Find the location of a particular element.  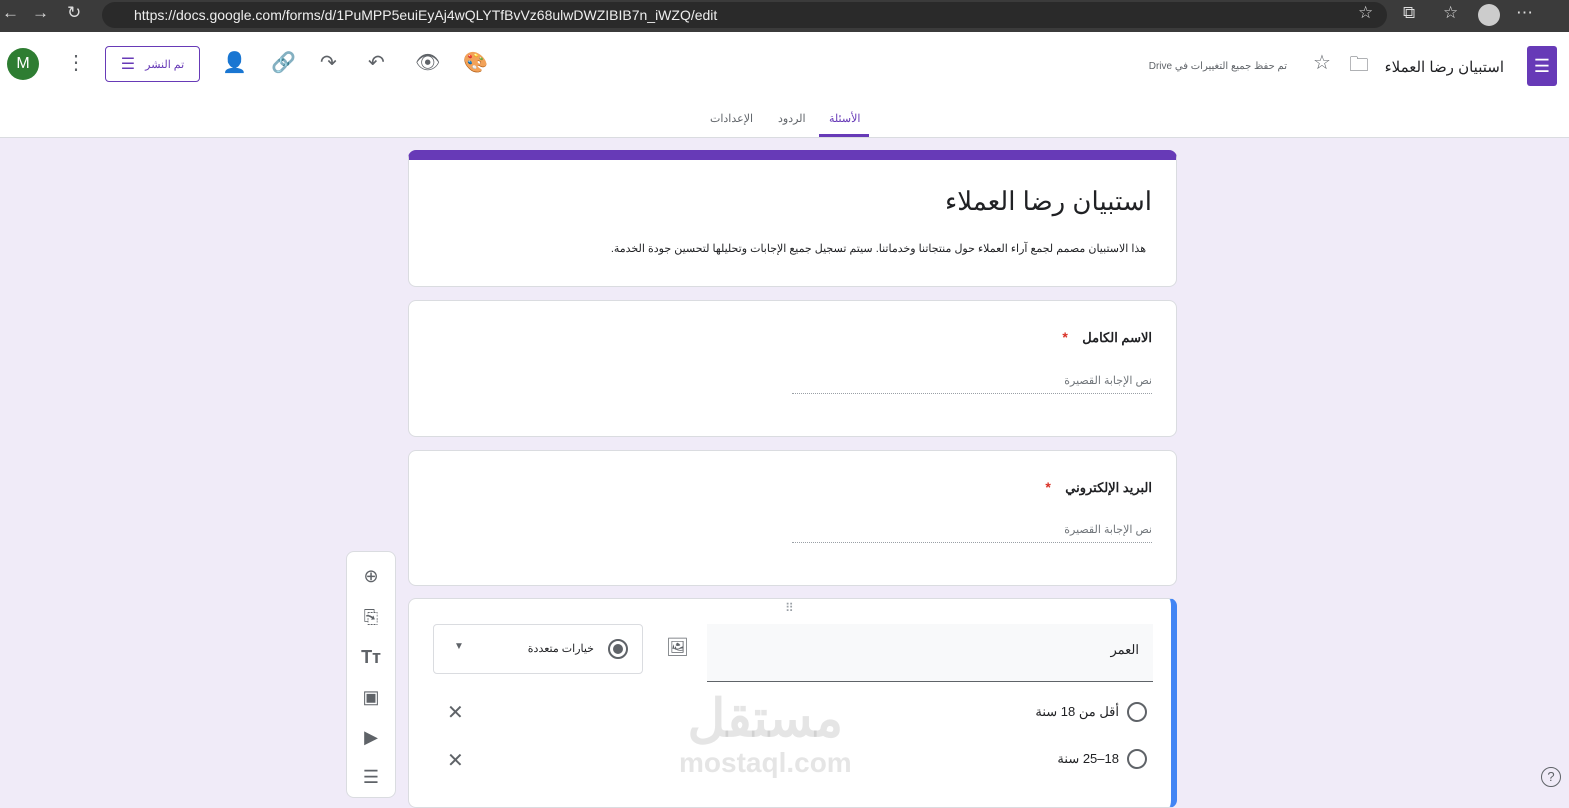

question-title: البريد الإلكتروني is located at coordinates (1108, 487).